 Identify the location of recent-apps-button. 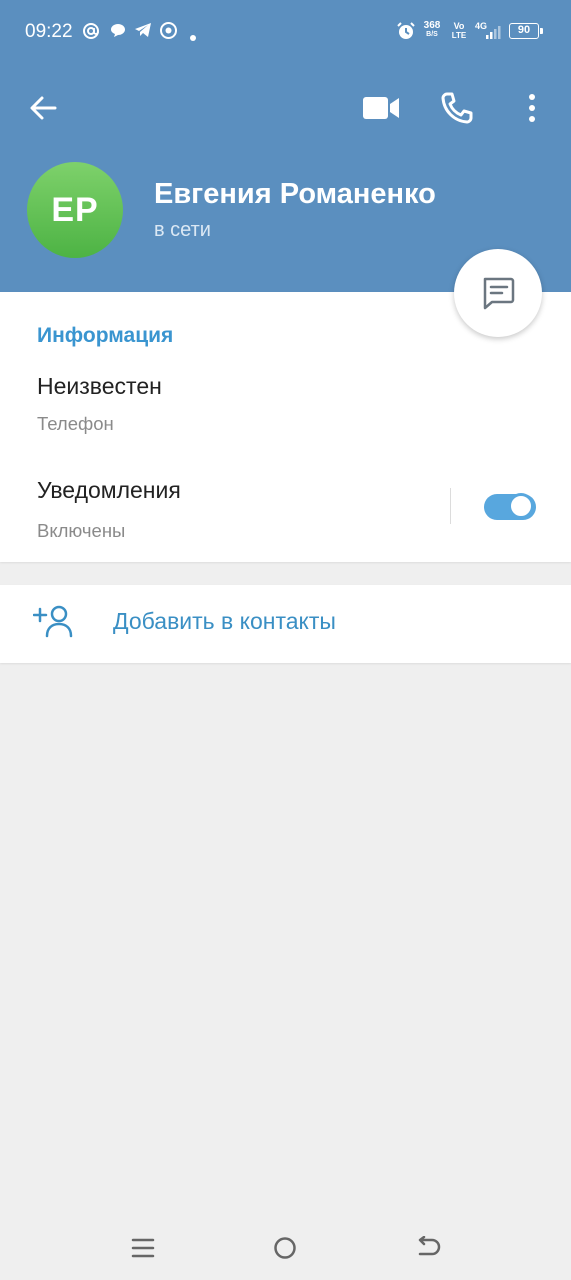
(143, 1250).